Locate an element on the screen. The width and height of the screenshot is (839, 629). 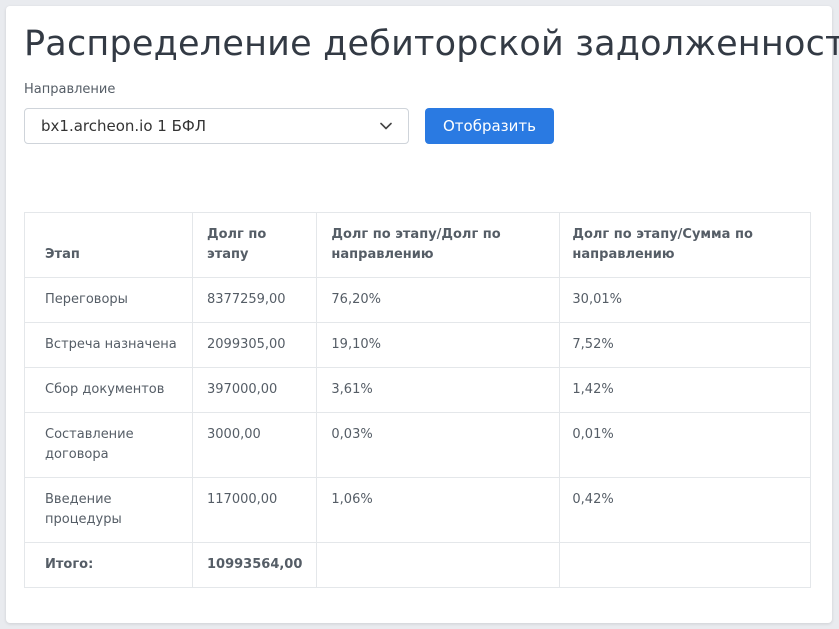
cell-ratio-debt: 0,03% is located at coordinates (438, 445).